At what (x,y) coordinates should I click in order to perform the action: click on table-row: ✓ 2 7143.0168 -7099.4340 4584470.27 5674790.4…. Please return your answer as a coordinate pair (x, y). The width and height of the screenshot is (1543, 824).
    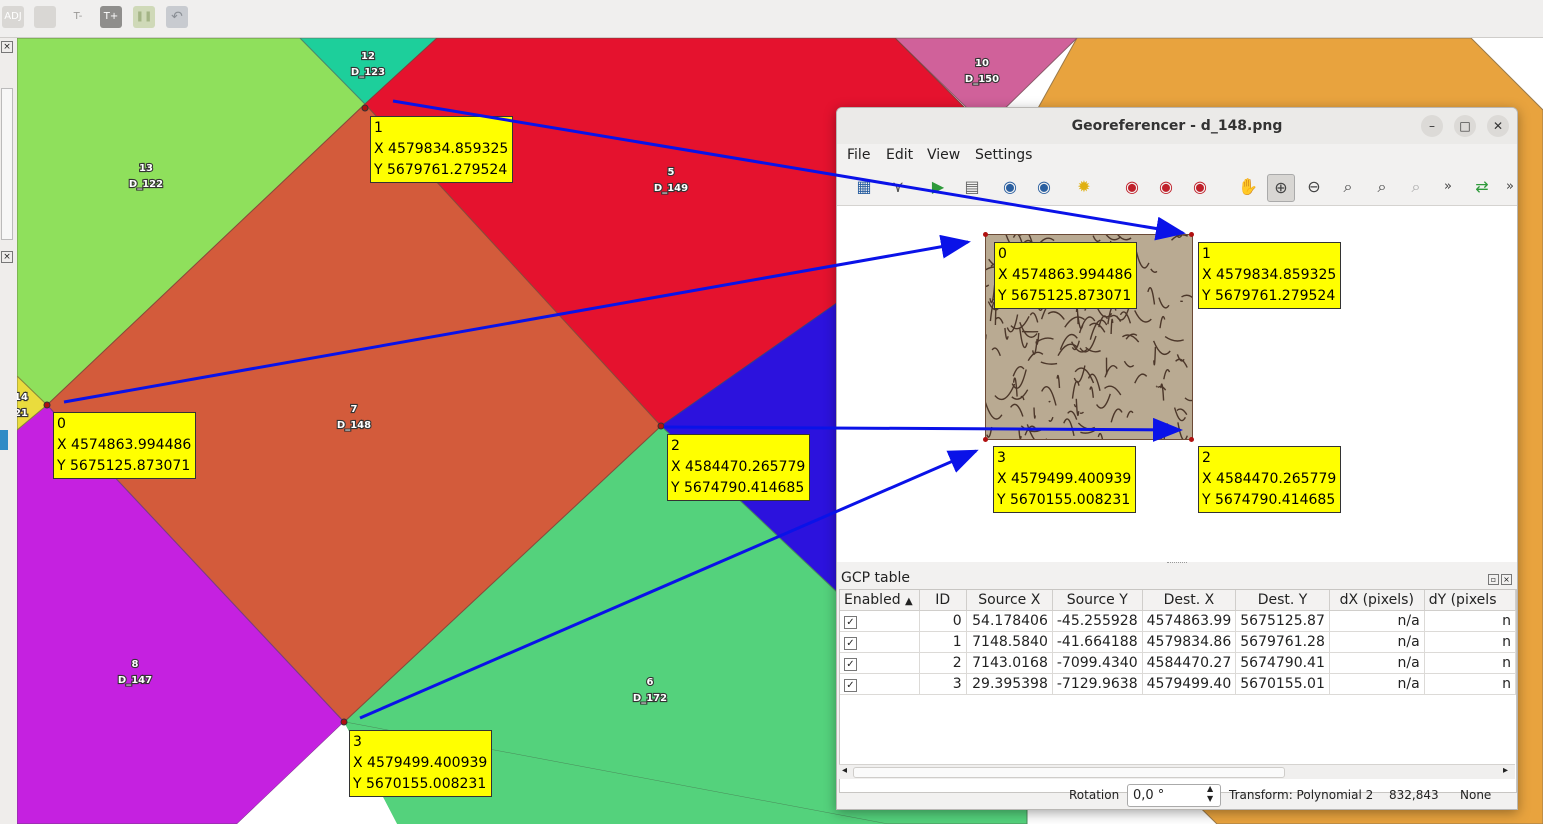
    Looking at the image, I should click on (1178, 663).